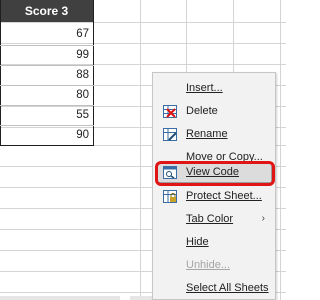  I want to click on score-cell: 55, so click(44, 115).